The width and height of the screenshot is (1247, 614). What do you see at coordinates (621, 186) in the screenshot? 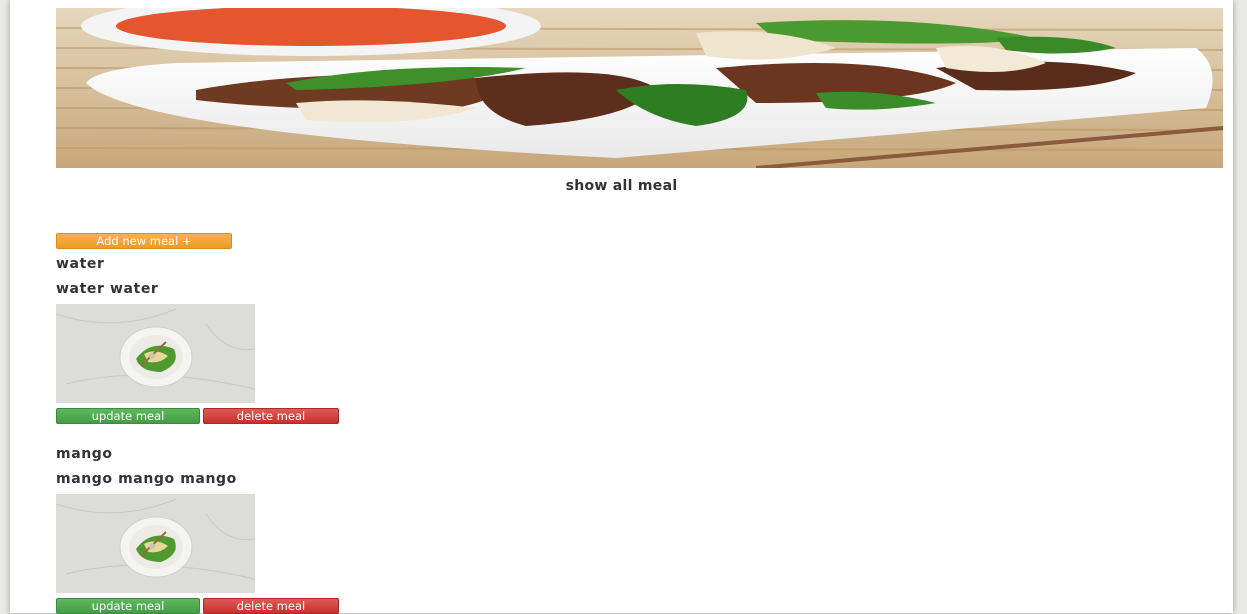
I see `page-title: show all meal` at bounding box center [621, 186].